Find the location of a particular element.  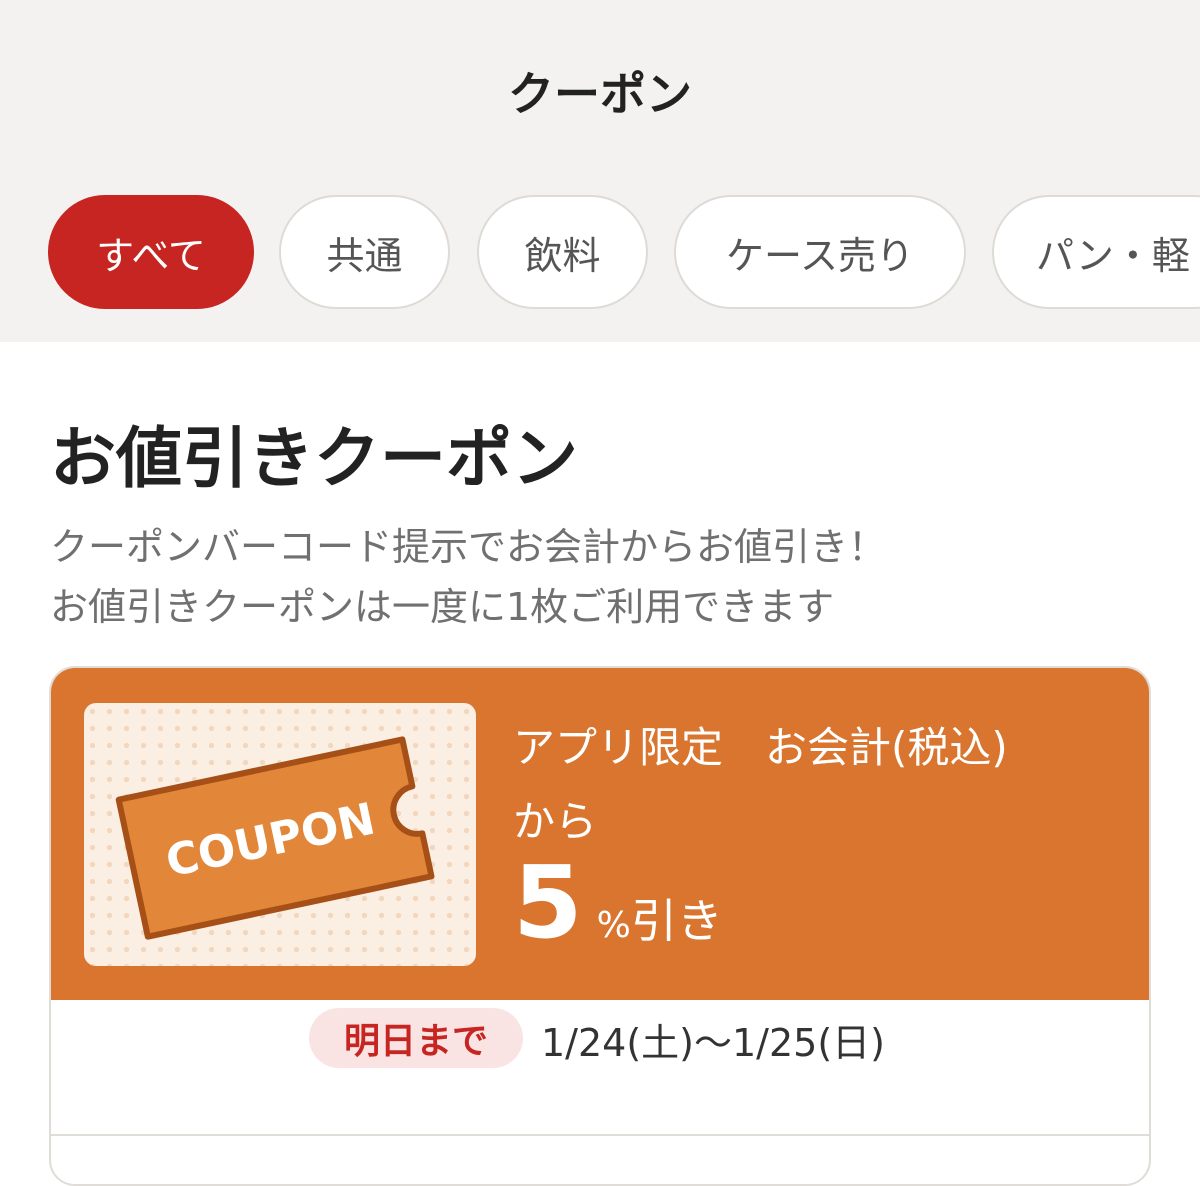

discount-suffix: 引き is located at coordinates (676, 921).